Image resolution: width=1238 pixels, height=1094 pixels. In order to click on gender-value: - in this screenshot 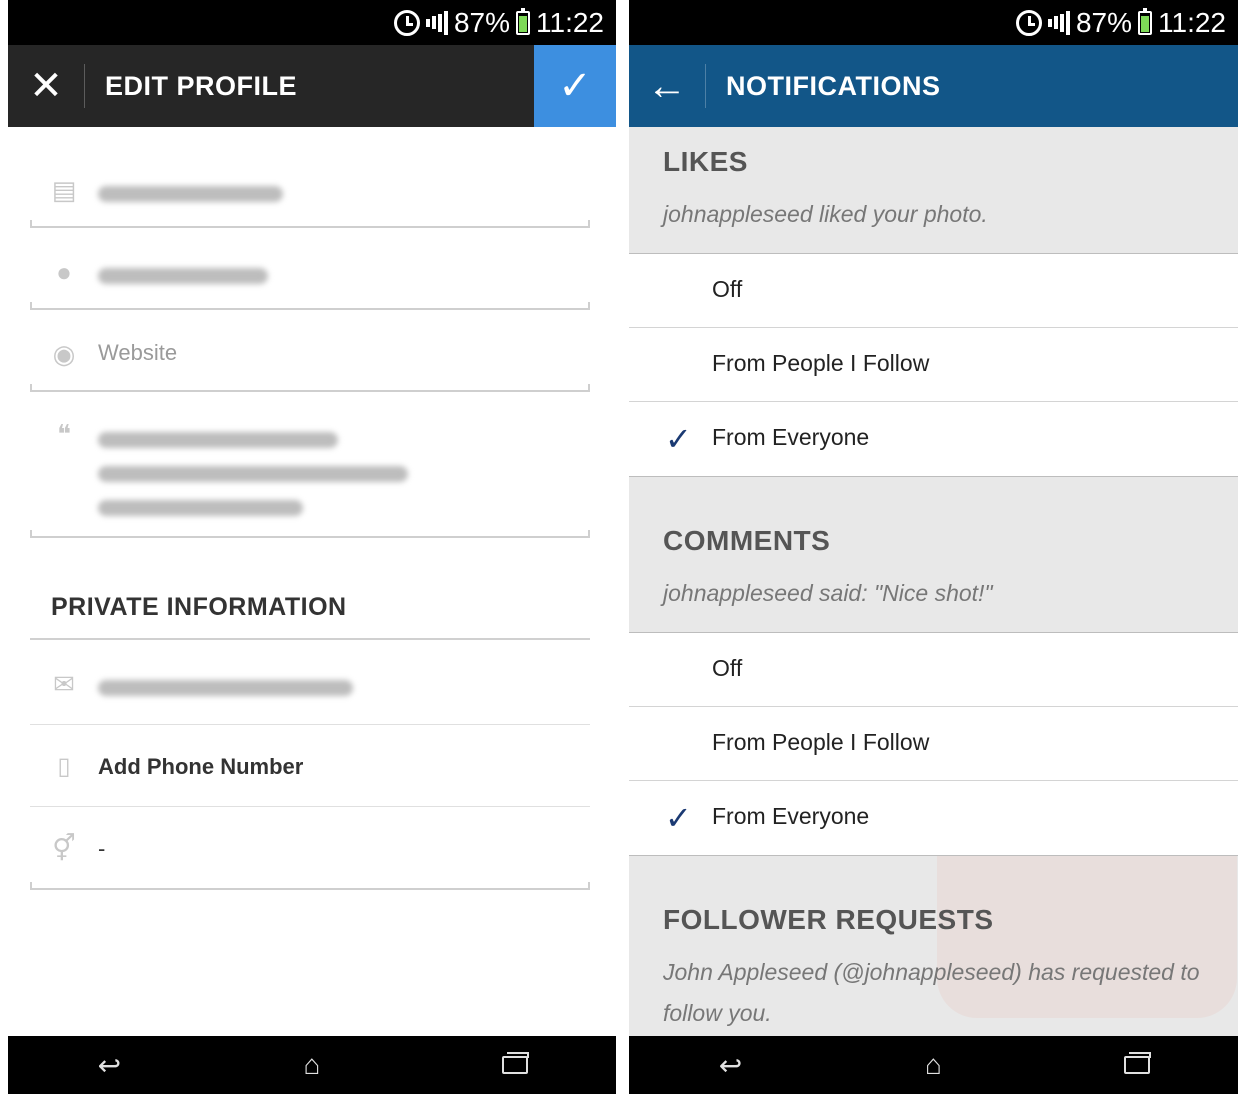, I will do `click(102, 848)`.